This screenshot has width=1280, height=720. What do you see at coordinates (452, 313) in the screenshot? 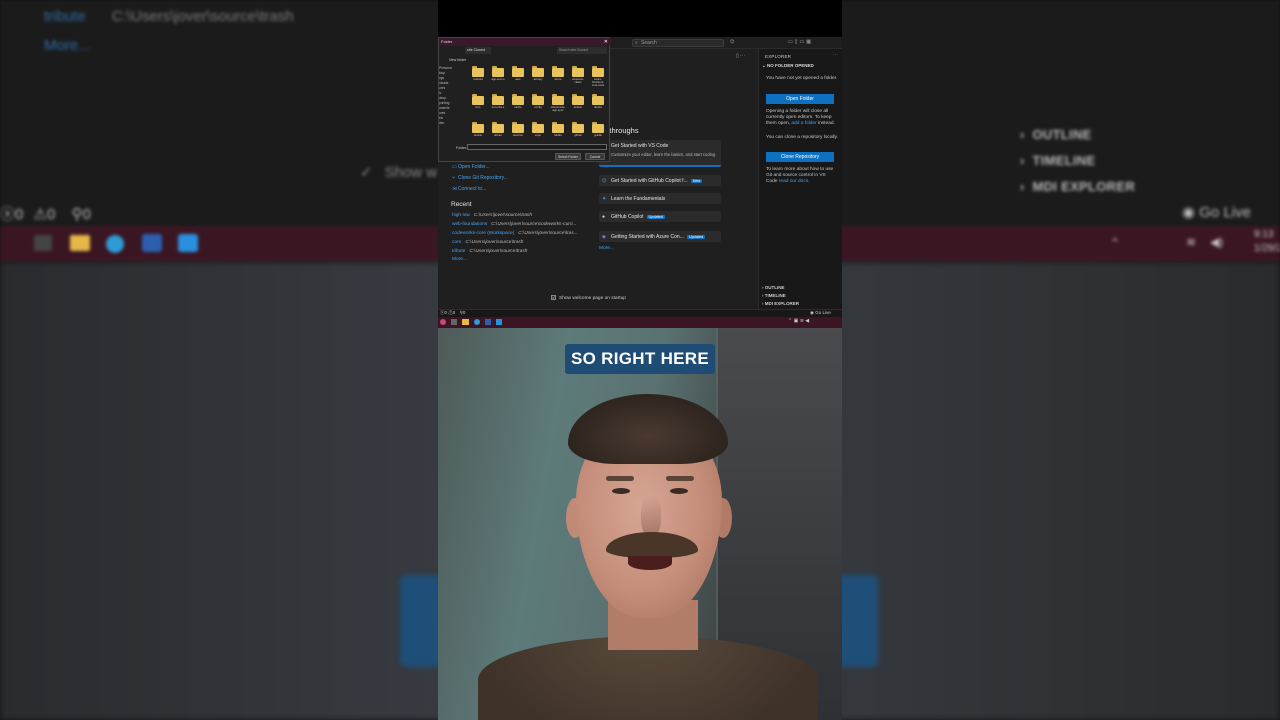
I see `problems-indicator: ⓧ0 ⚠0 ⚲0` at bounding box center [452, 313].